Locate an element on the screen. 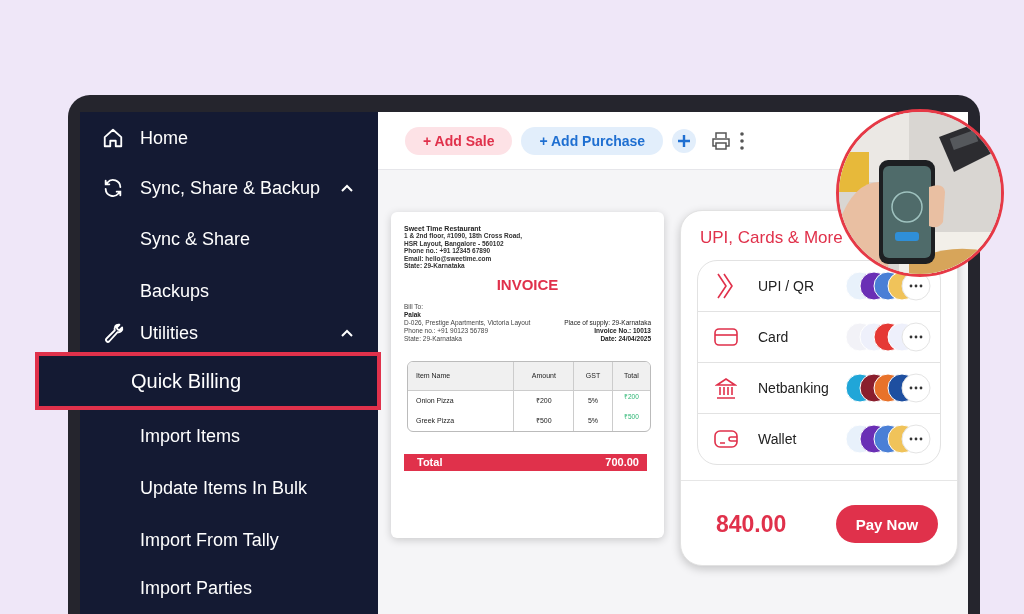  plus-icon is located at coordinates (684, 140).